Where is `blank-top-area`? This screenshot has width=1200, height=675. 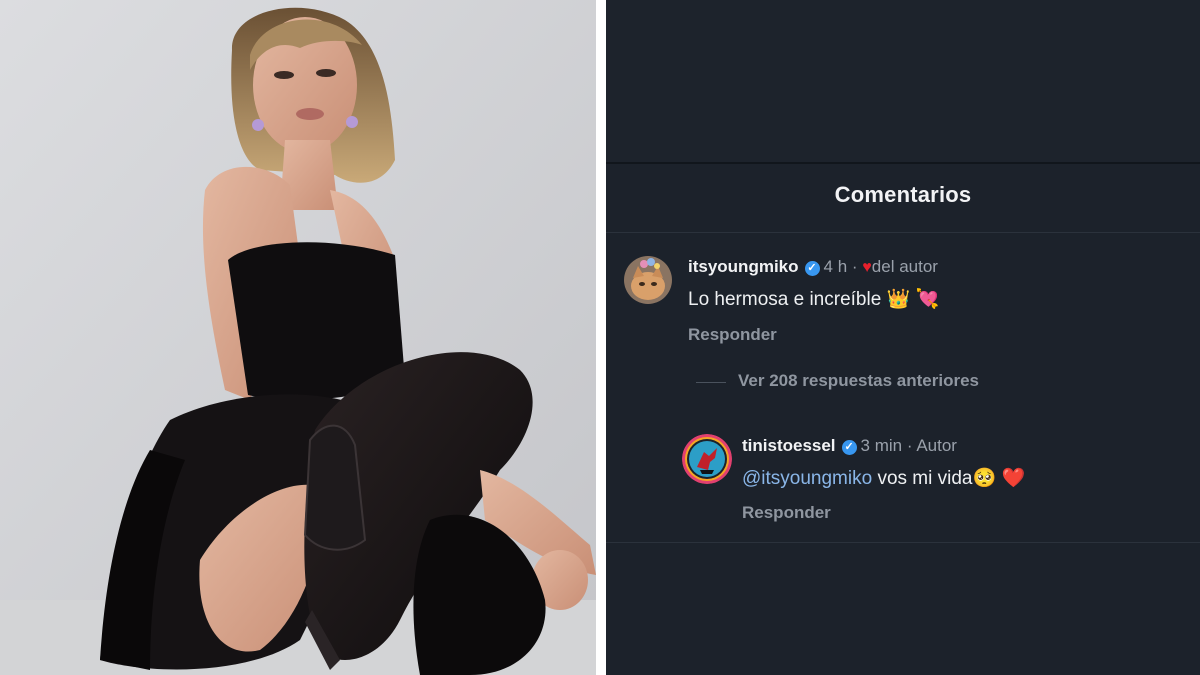 blank-top-area is located at coordinates (903, 81).